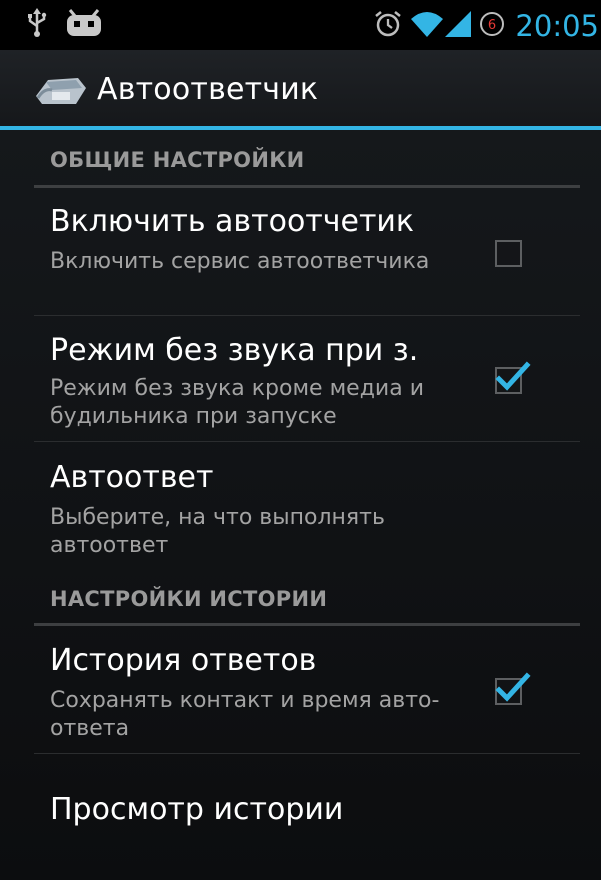  Describe the element at coordinates (183, 660) in the screenshot. I see `pref-title: История ответов` at that location.